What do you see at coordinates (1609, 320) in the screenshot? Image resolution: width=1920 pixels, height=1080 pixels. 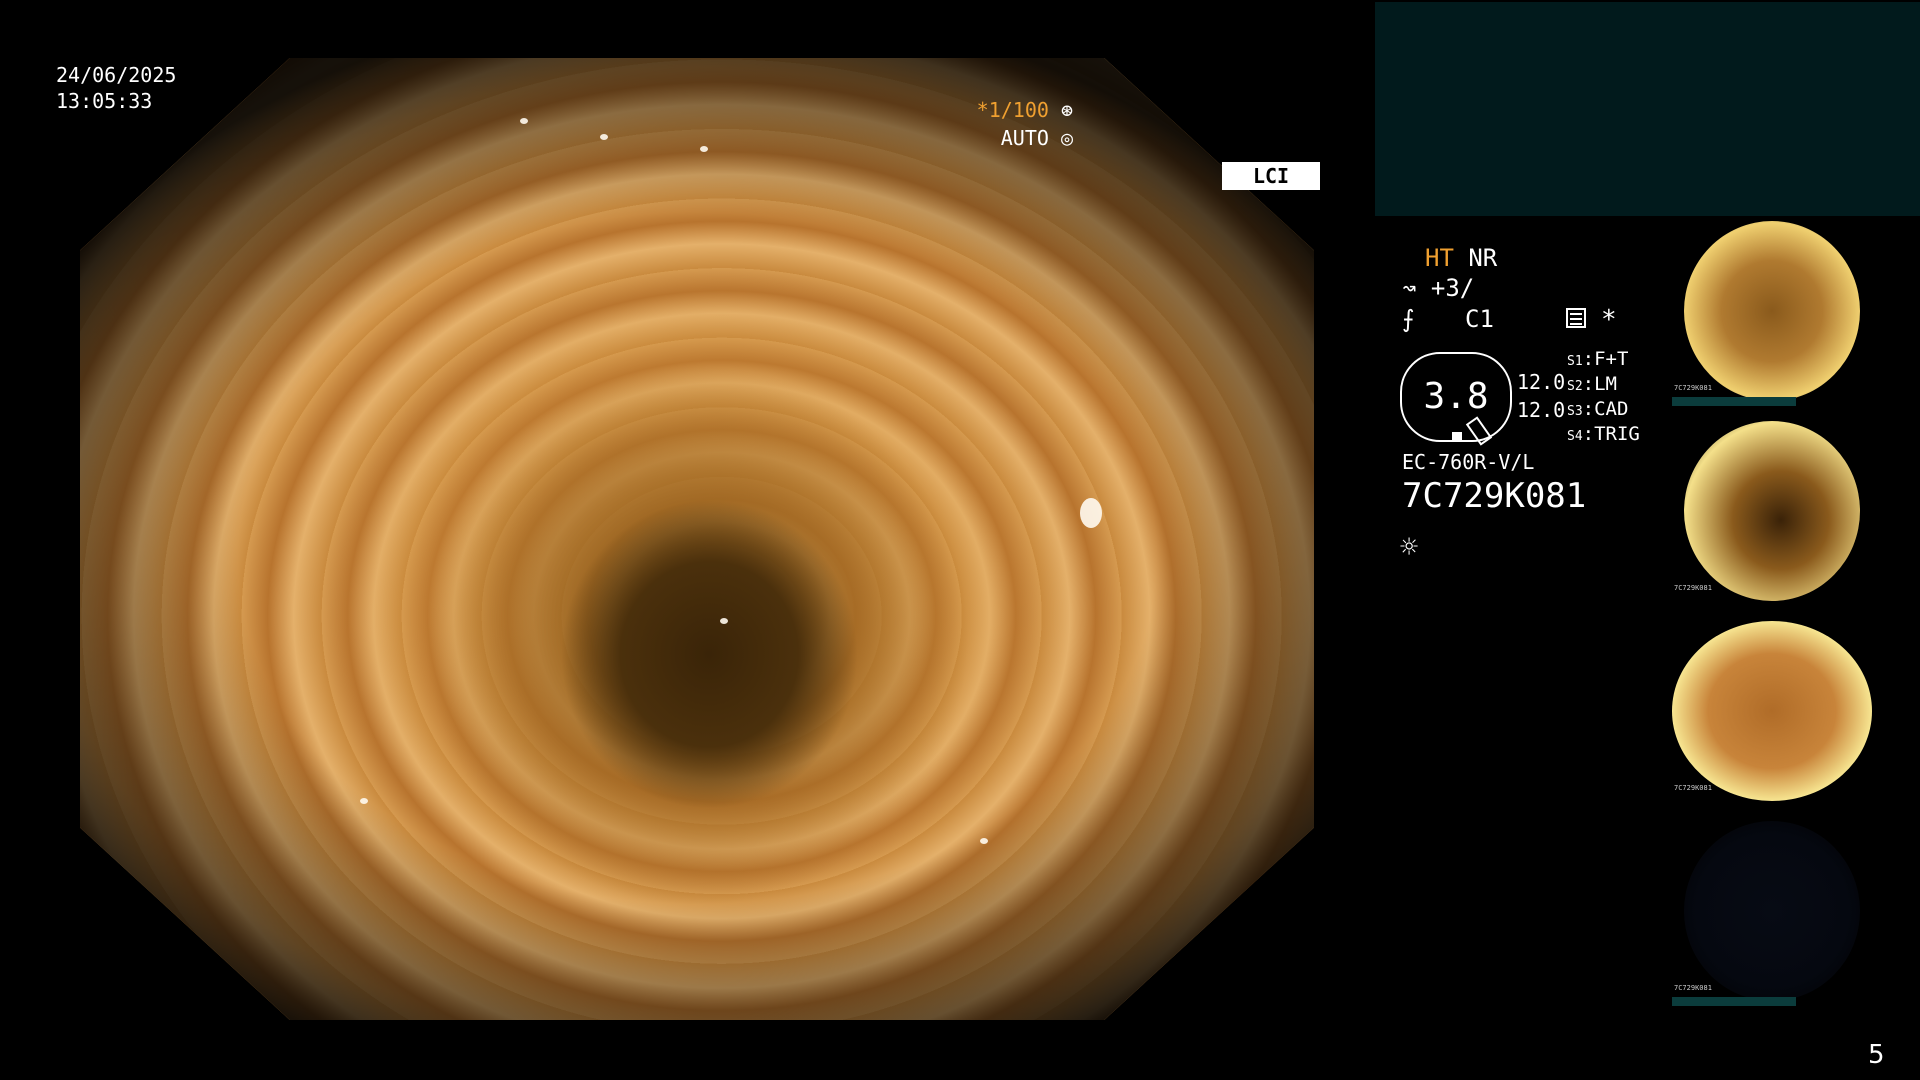 I see `star-indicator: *` at bounding box center [1609, 320].